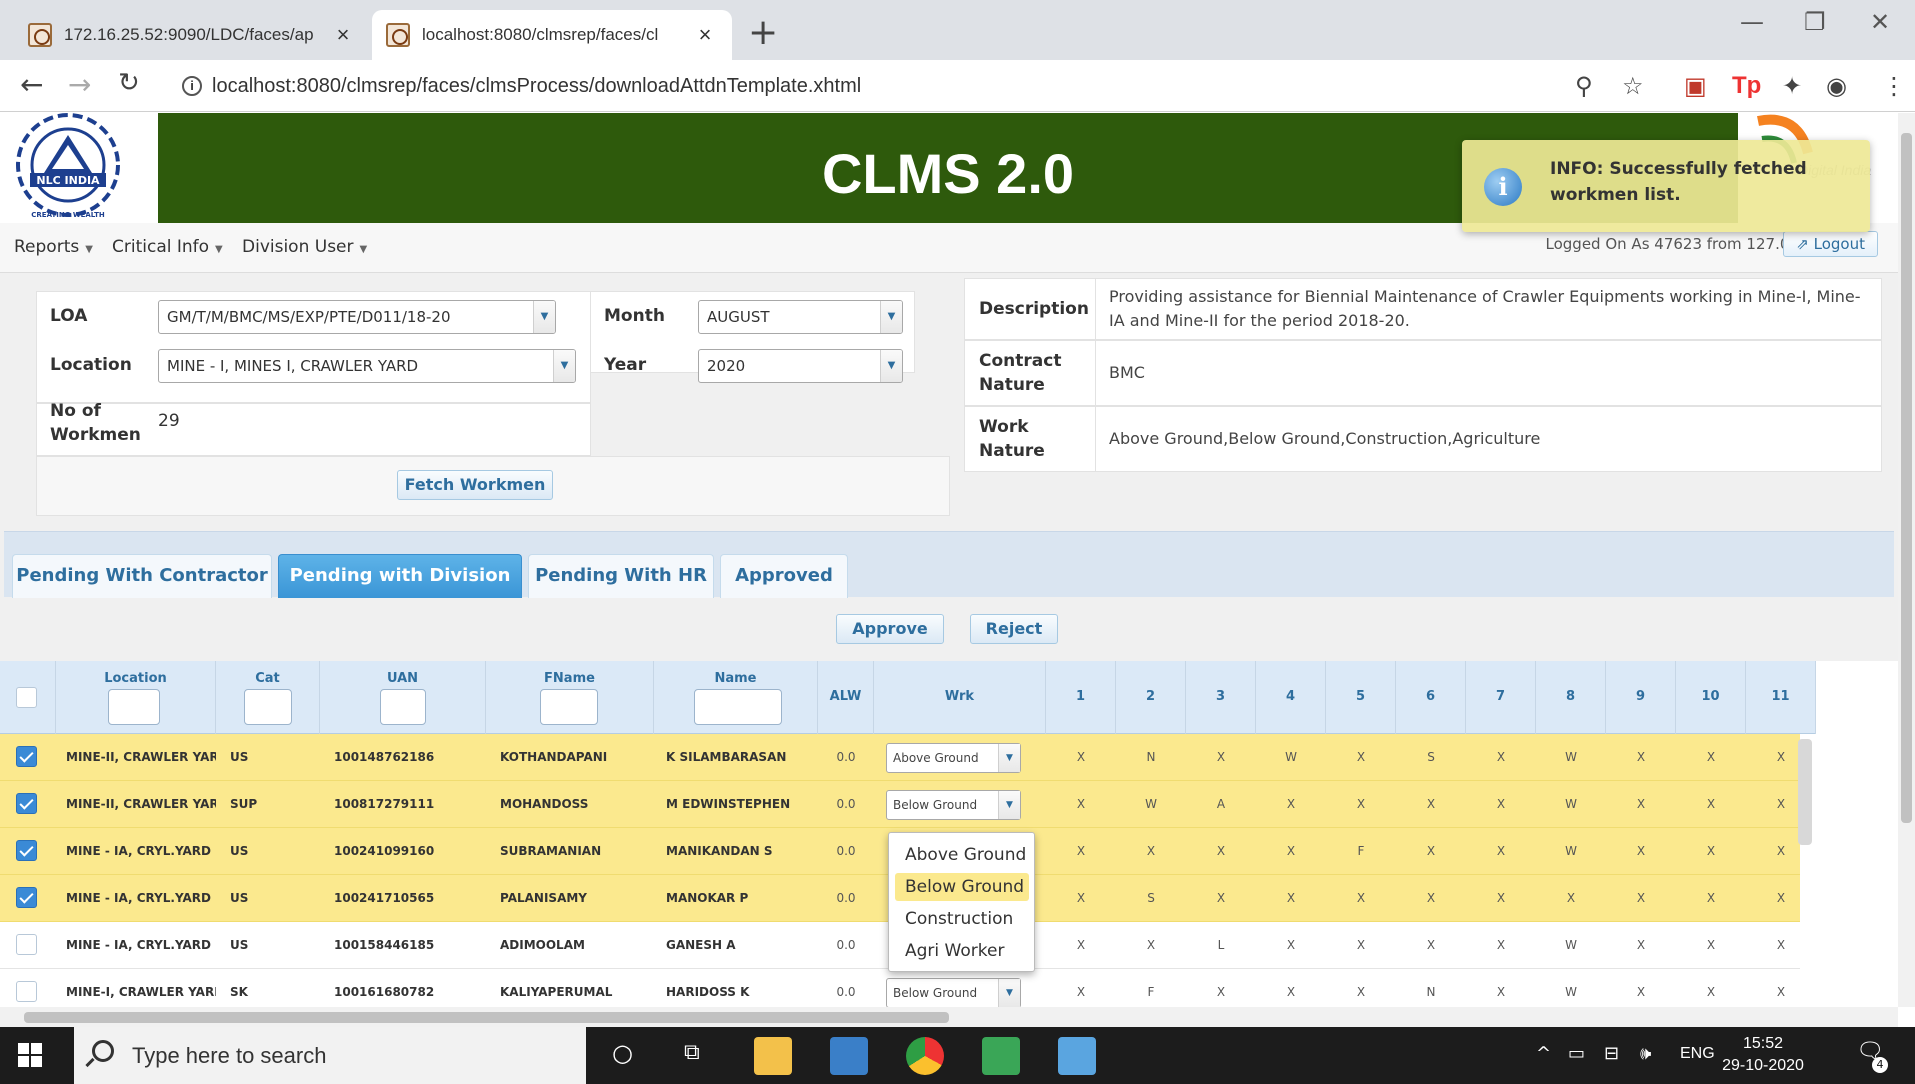  Describe the element at coordinates (1830, 244) in the screenshot. I see `logout-button: ⇗ Logout` at that location.